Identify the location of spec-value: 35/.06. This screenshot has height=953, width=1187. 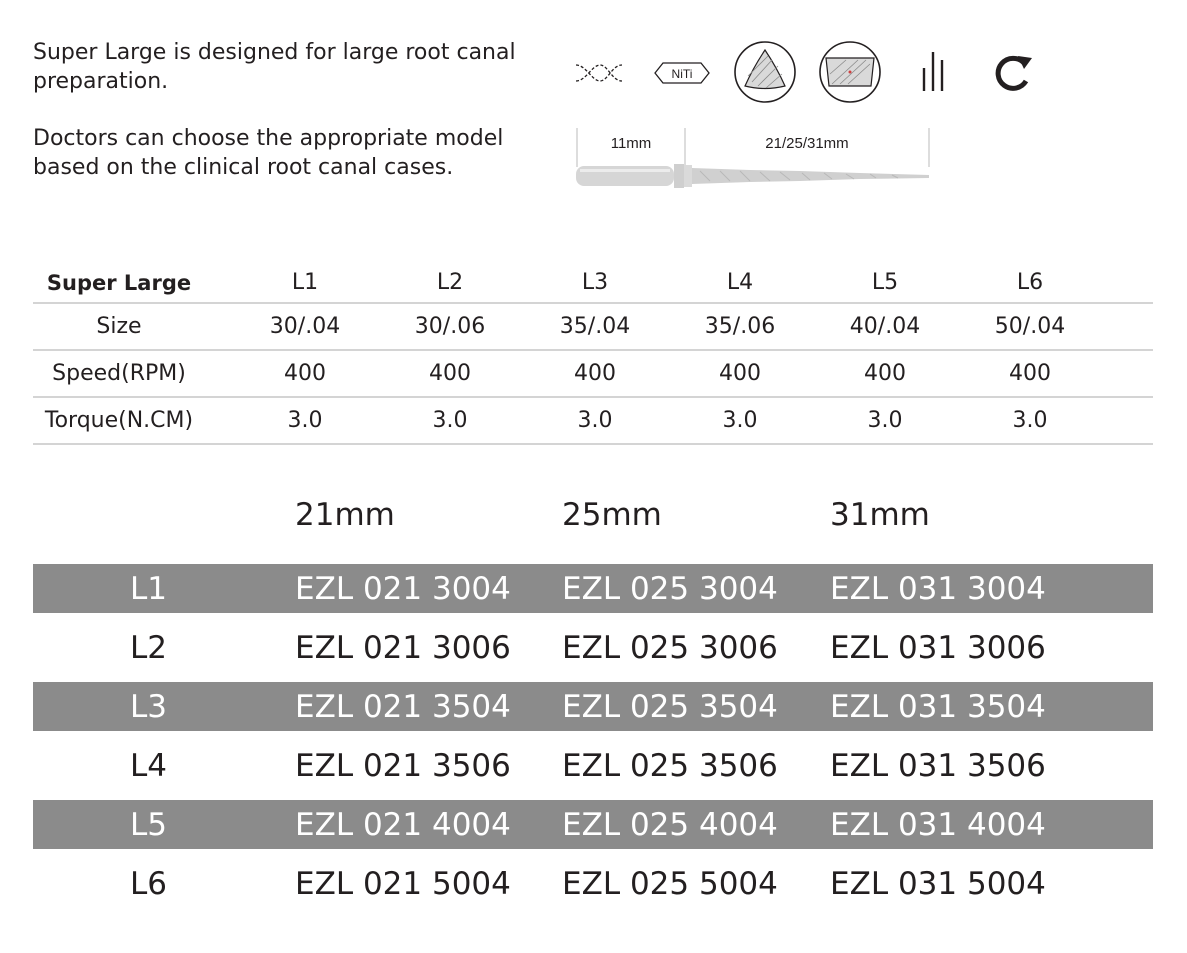
(740, 326).